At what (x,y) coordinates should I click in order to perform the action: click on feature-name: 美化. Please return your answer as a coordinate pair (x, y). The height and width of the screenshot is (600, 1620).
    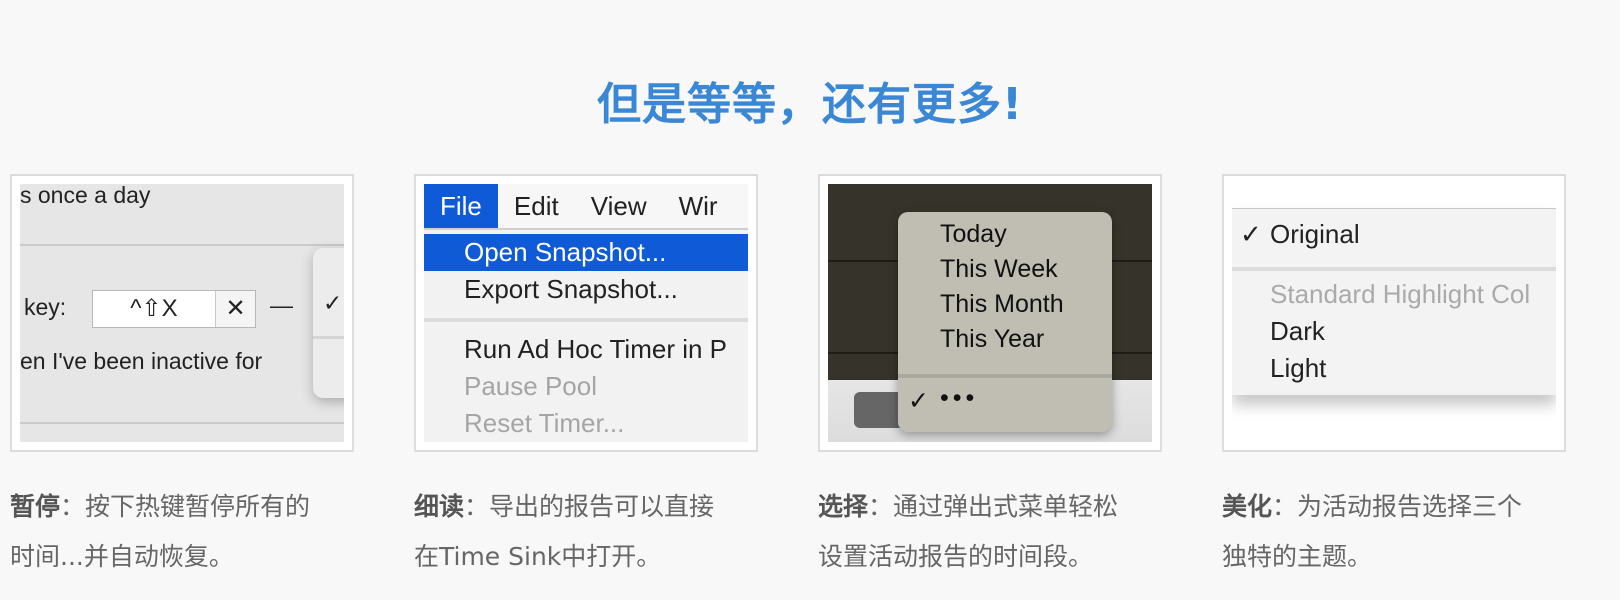
    Looking at the image, I should click on (1247, 506).